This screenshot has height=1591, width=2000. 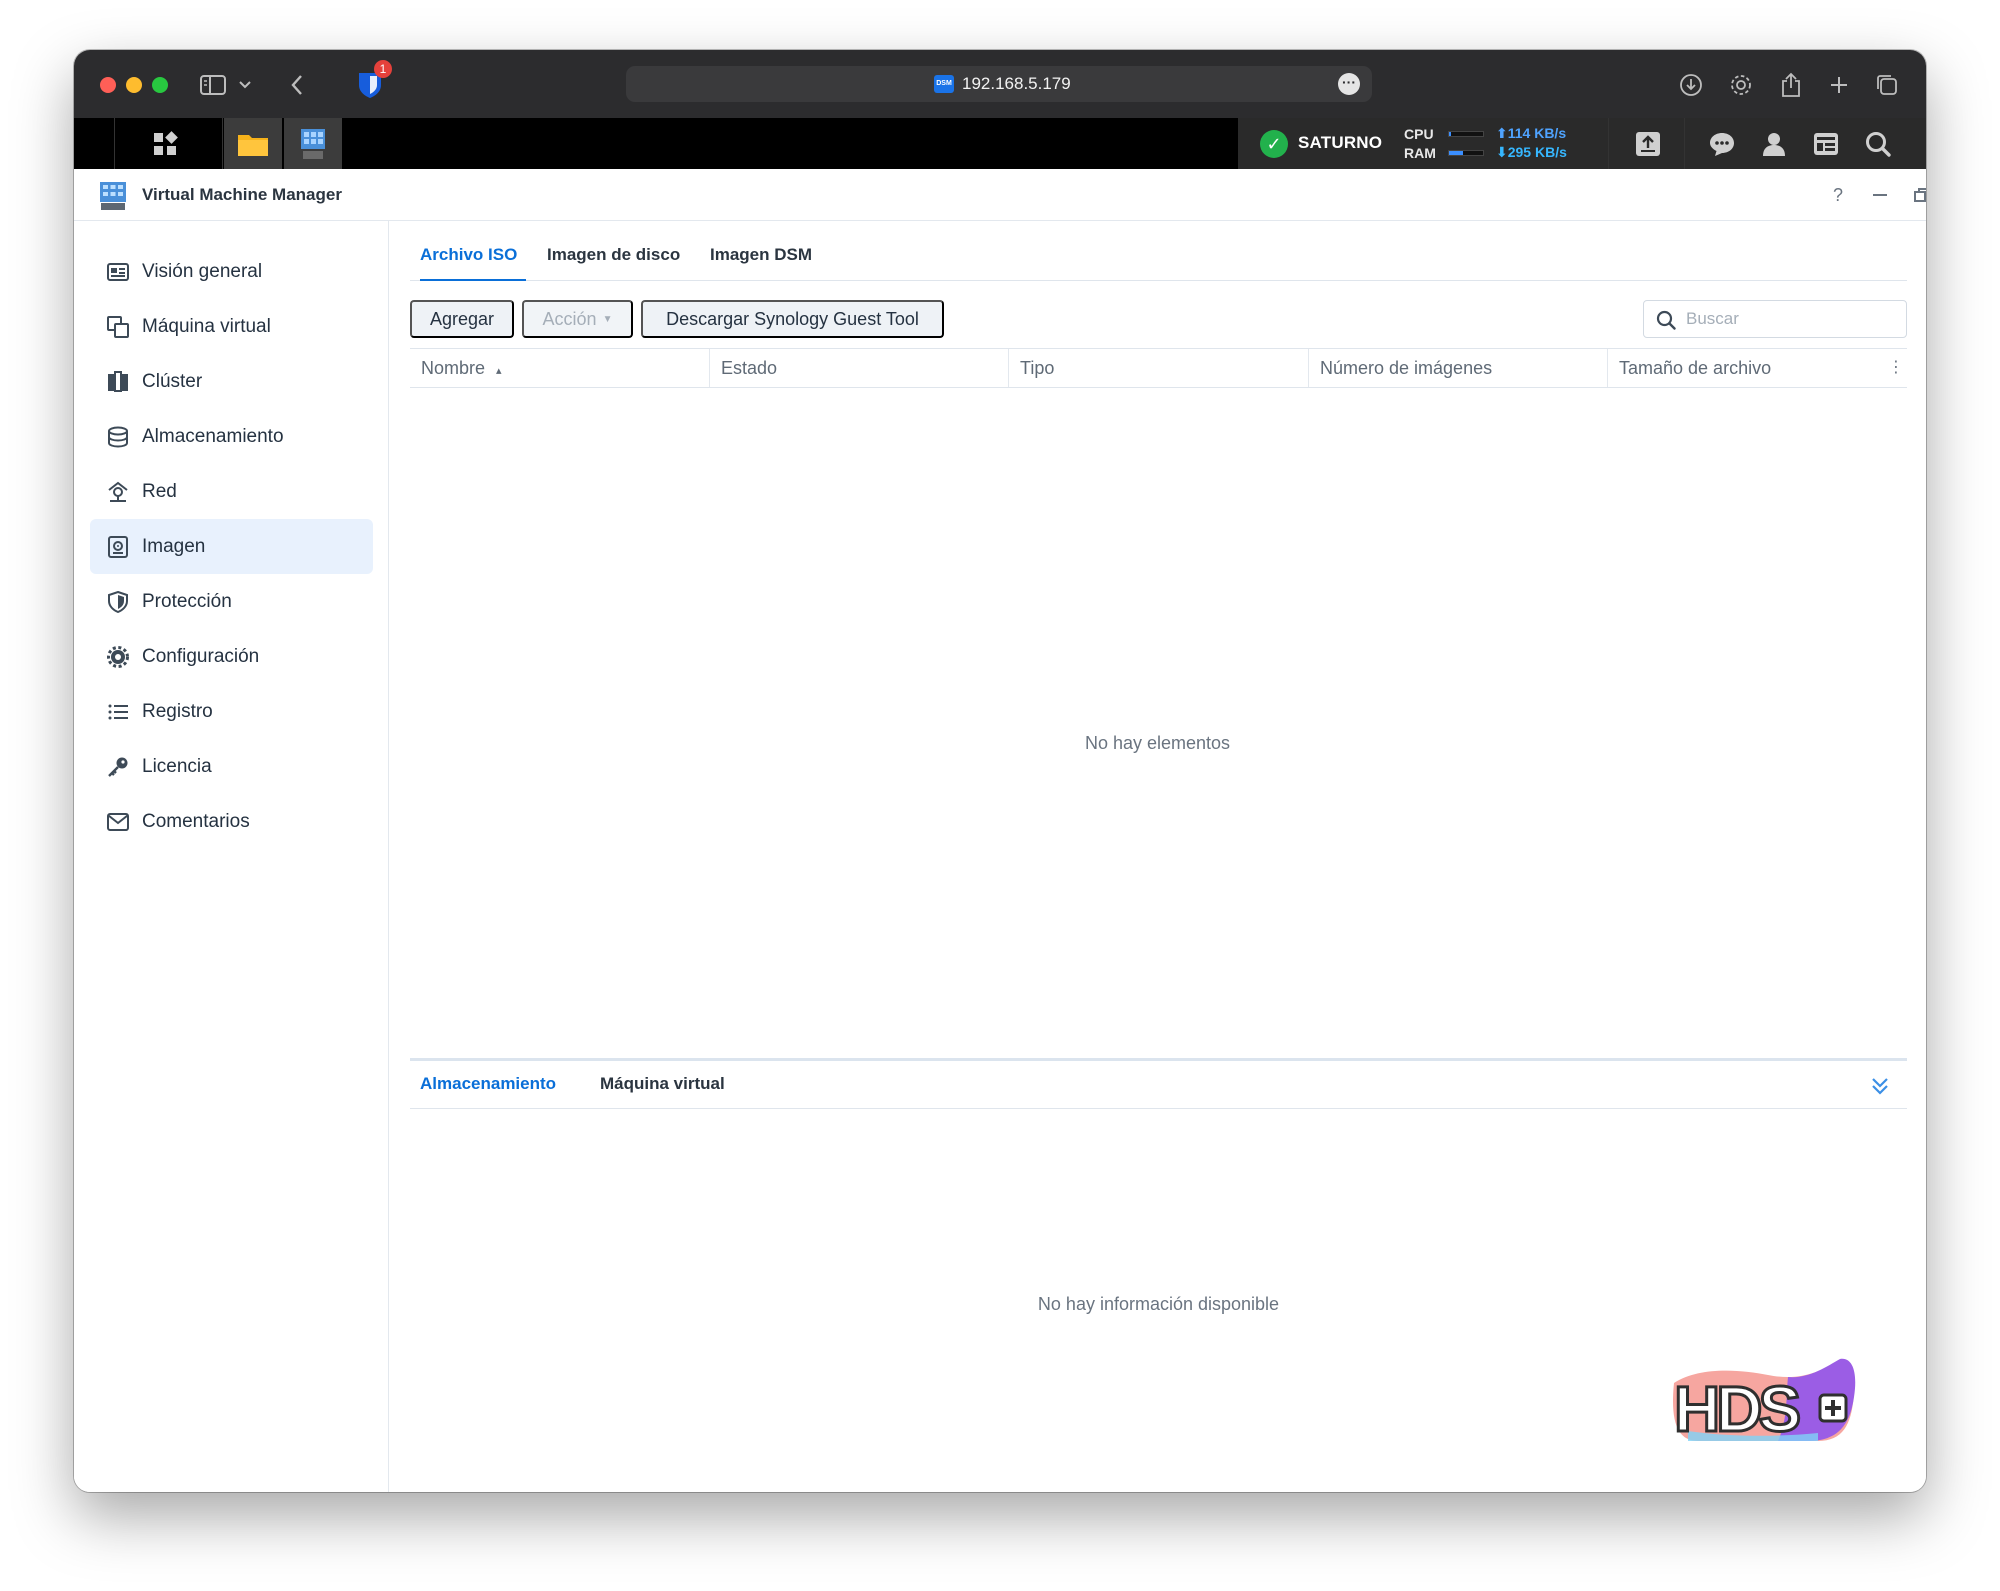 What do you see at coordinates (1878, 144) in the screenshot?
I see `search-icon` at bounding box center [1878, 144].